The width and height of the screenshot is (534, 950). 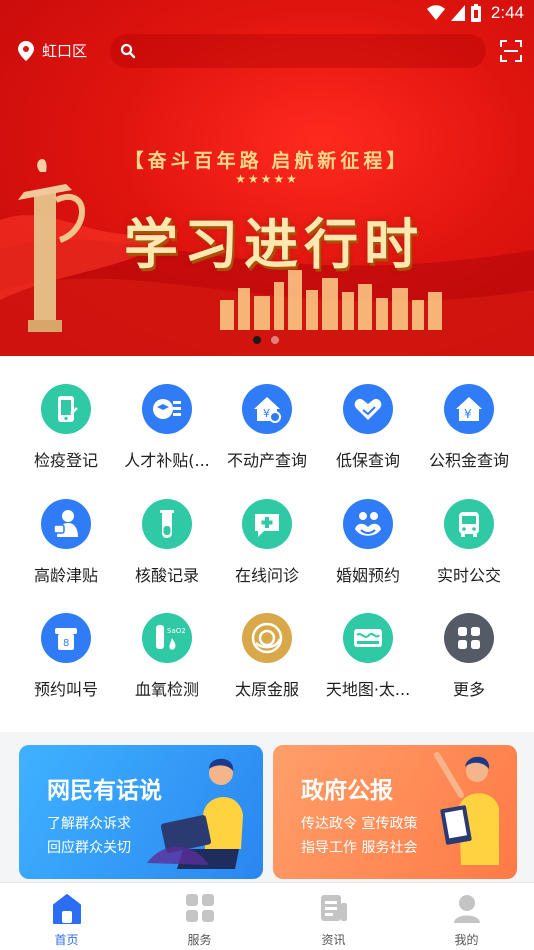 What do you see at coordinates (104, 791) in the screenshot?
I see `card-title: 网民有话说` at bounding box center [104, 791].